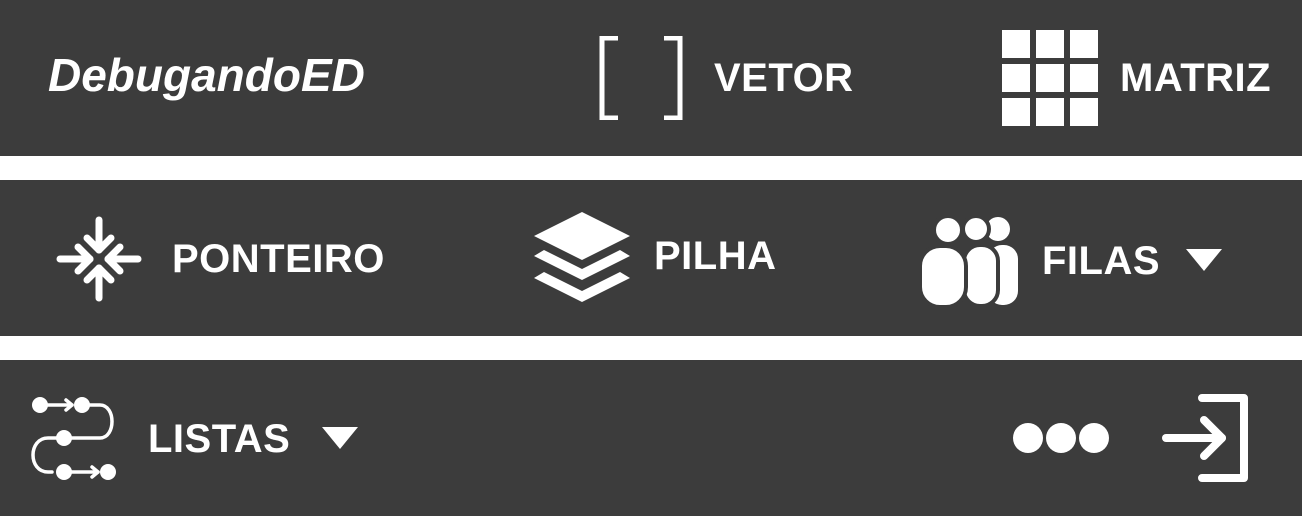 The width and height of the screenshot is (1302, 516). I want to click on nav-label-filas: FILAS, so click(1101, 260).